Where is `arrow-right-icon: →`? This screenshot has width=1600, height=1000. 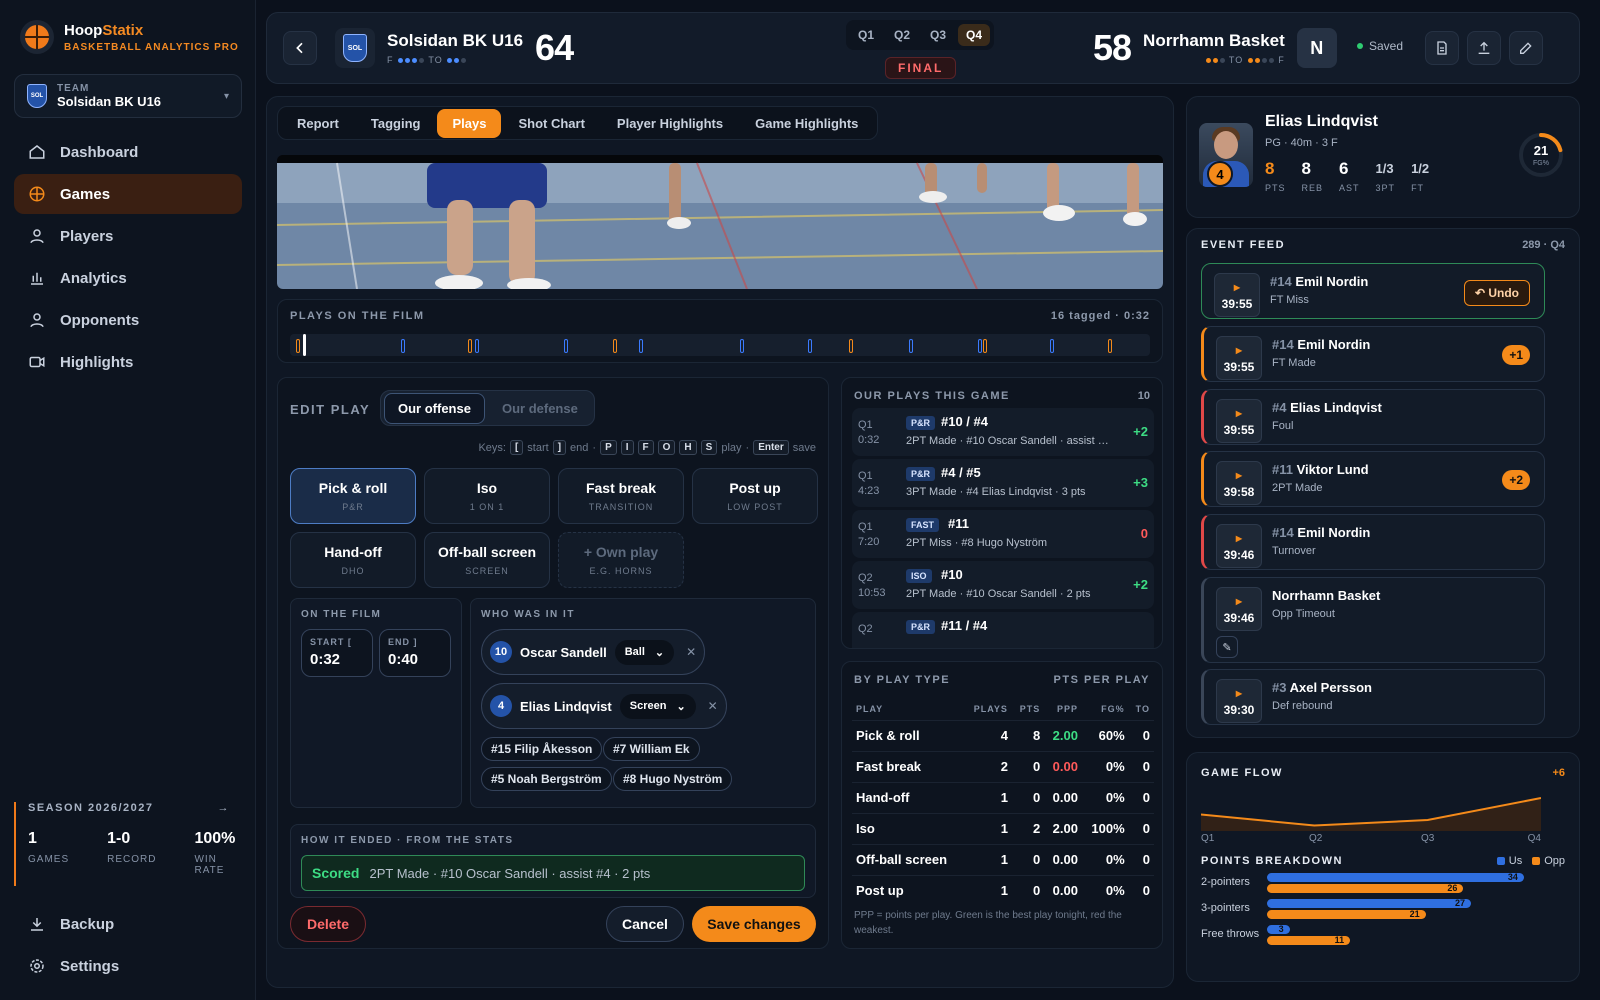
arrow-right-icon: → is located at coordinates (224, 808).